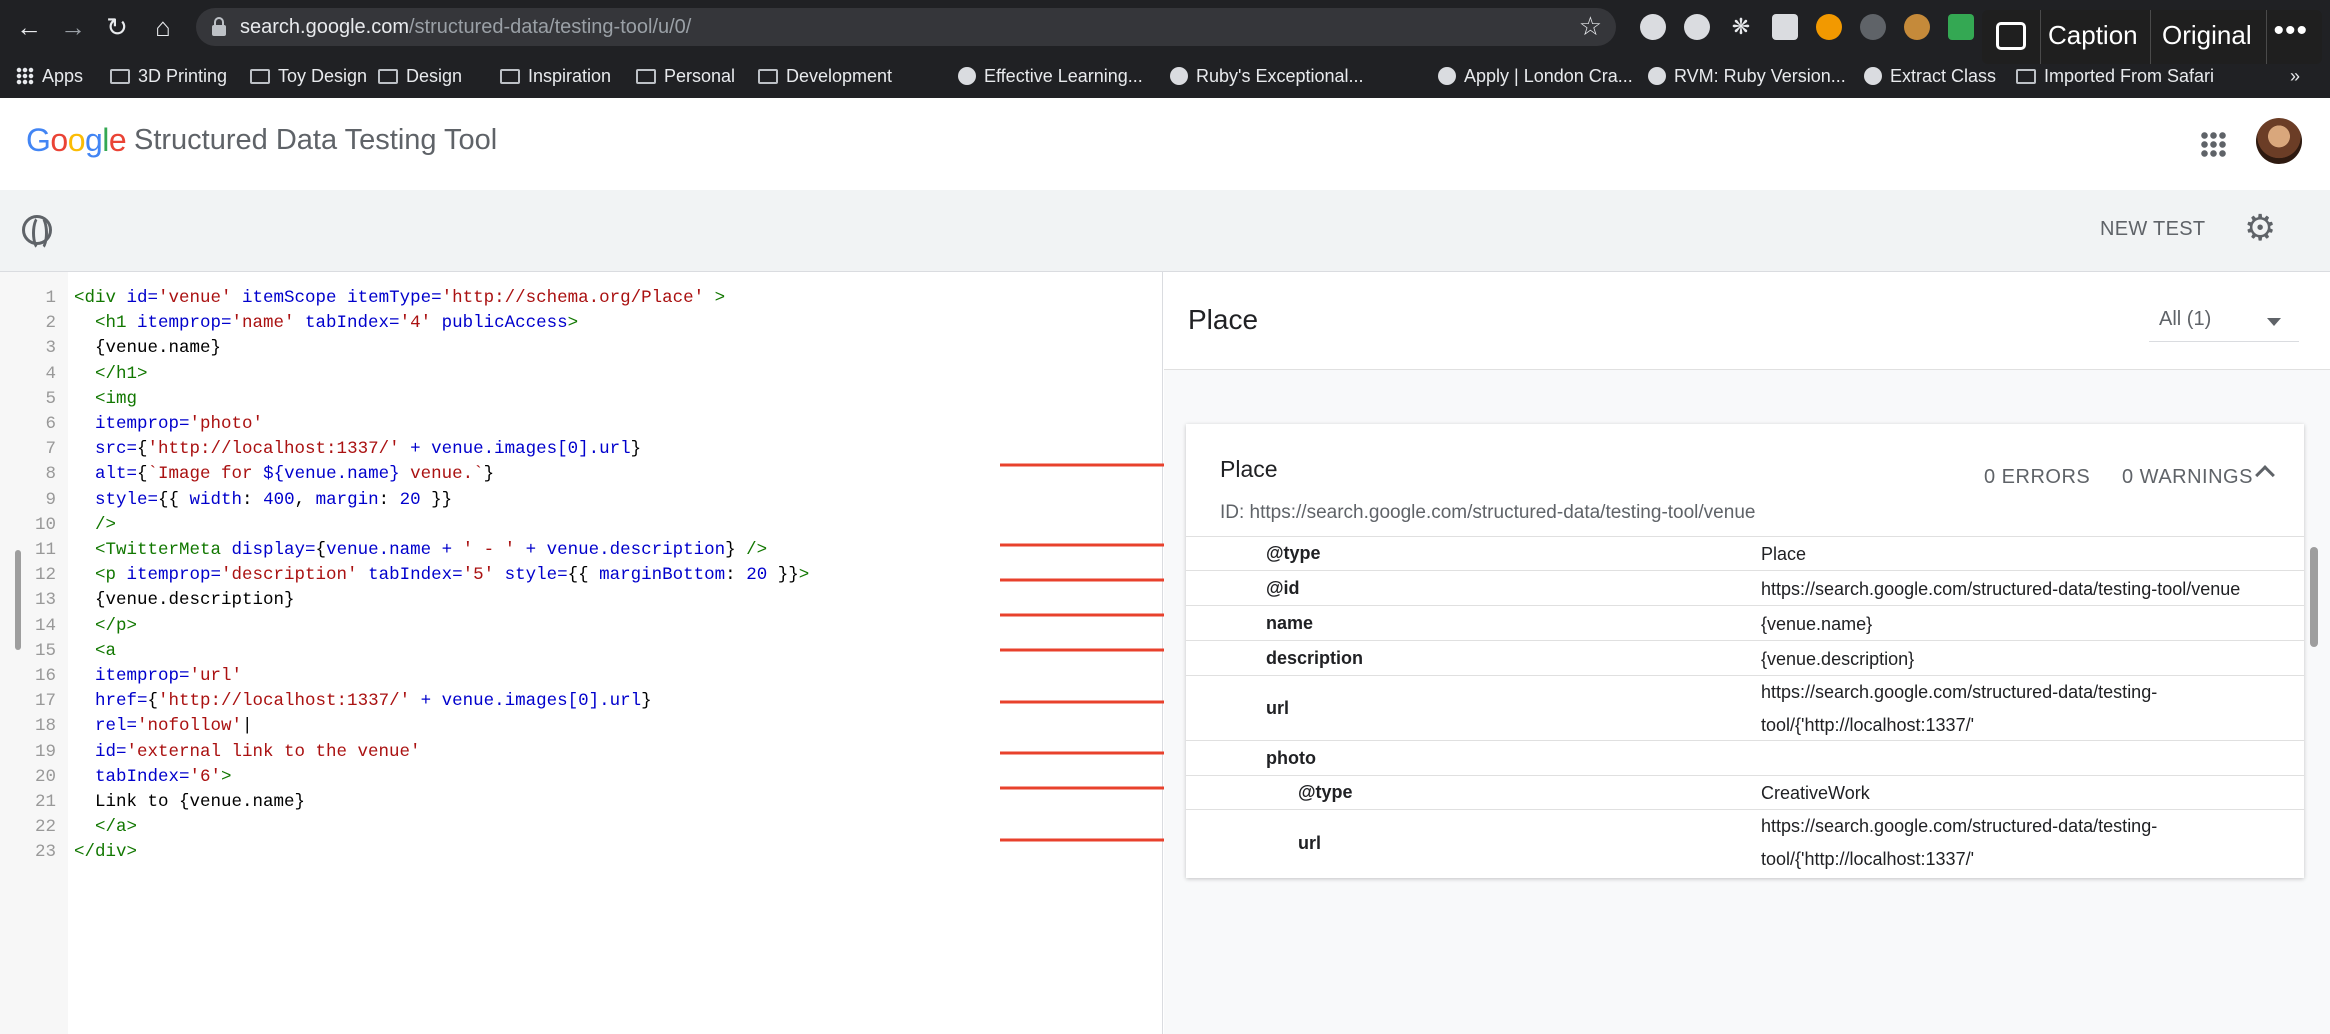  What do you see at coordinates (580, 600) in the screenshot?
I see `code-line: 13 {venue.description}` at bounding box center [580, 600].